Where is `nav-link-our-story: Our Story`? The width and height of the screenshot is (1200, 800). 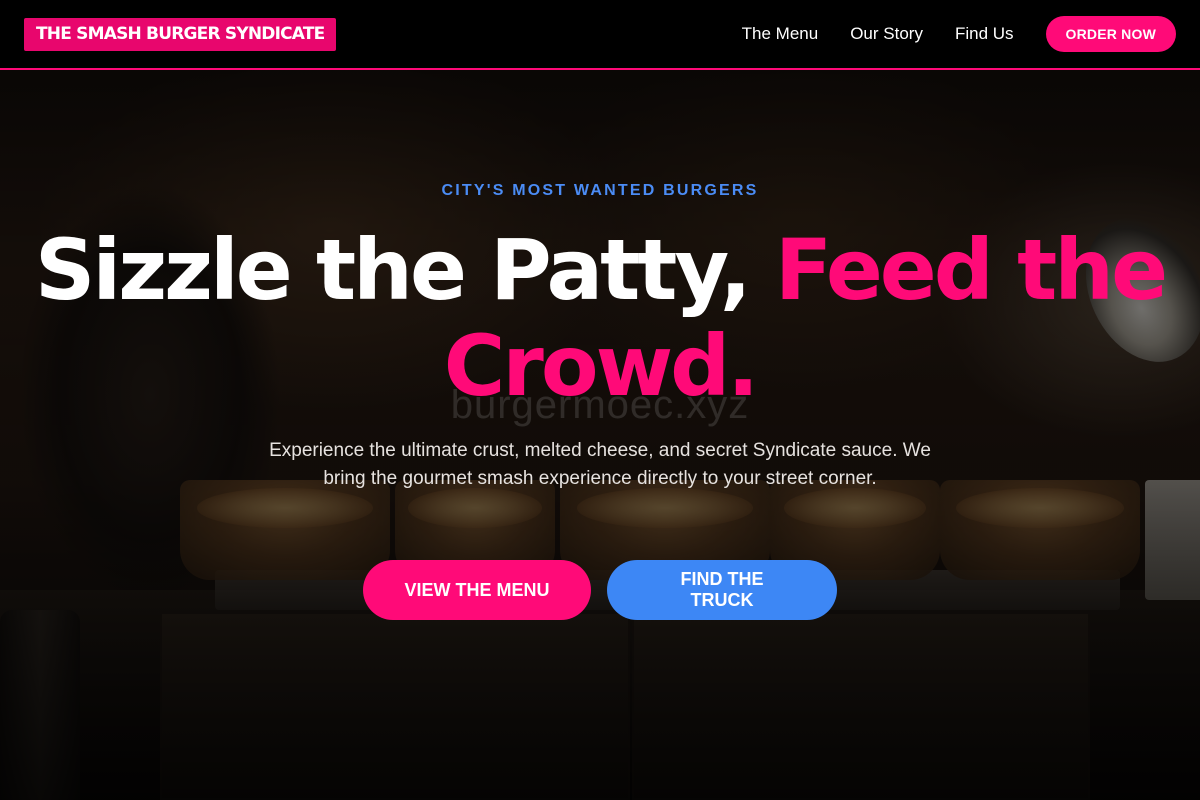
nav-link-our-story: Our Story is located at coordinates (886, 34).